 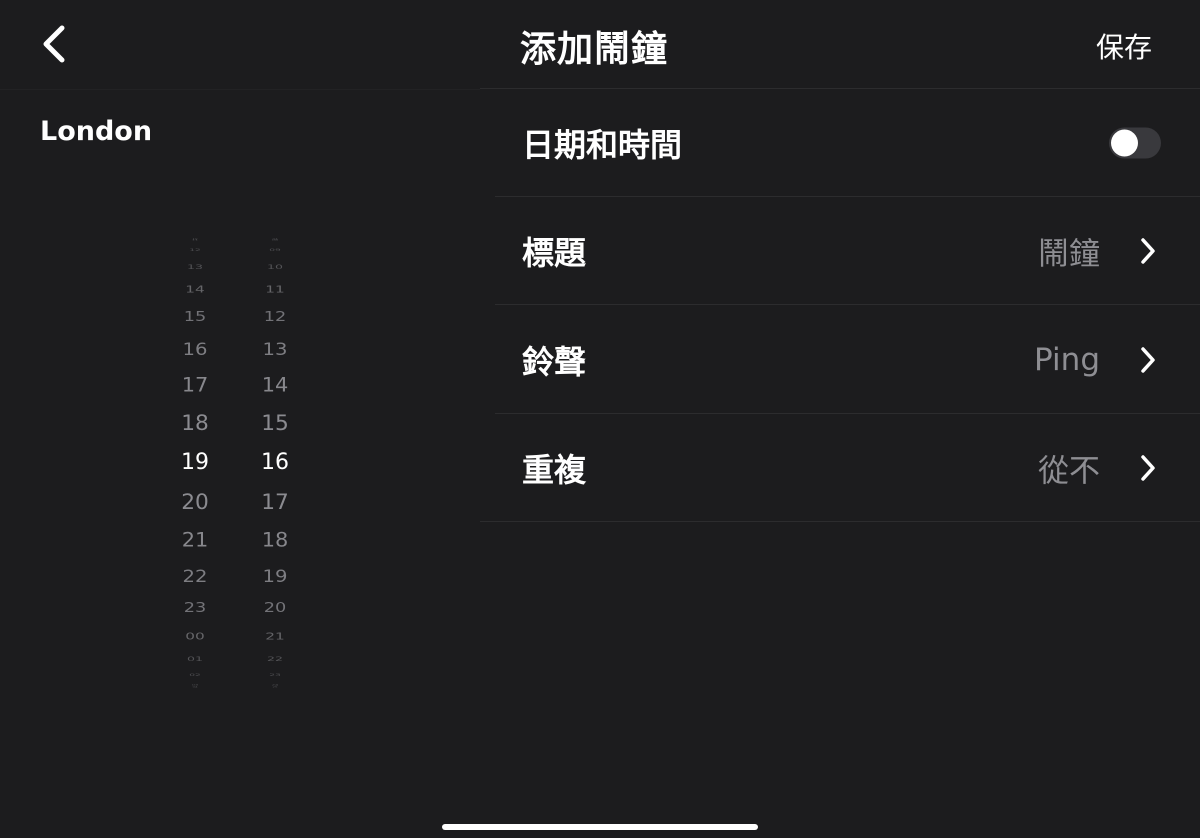 What do you see at coordinates (275, 349) in the screenshot?
I see `minute-option: 13` at bounding box center [275, 349].